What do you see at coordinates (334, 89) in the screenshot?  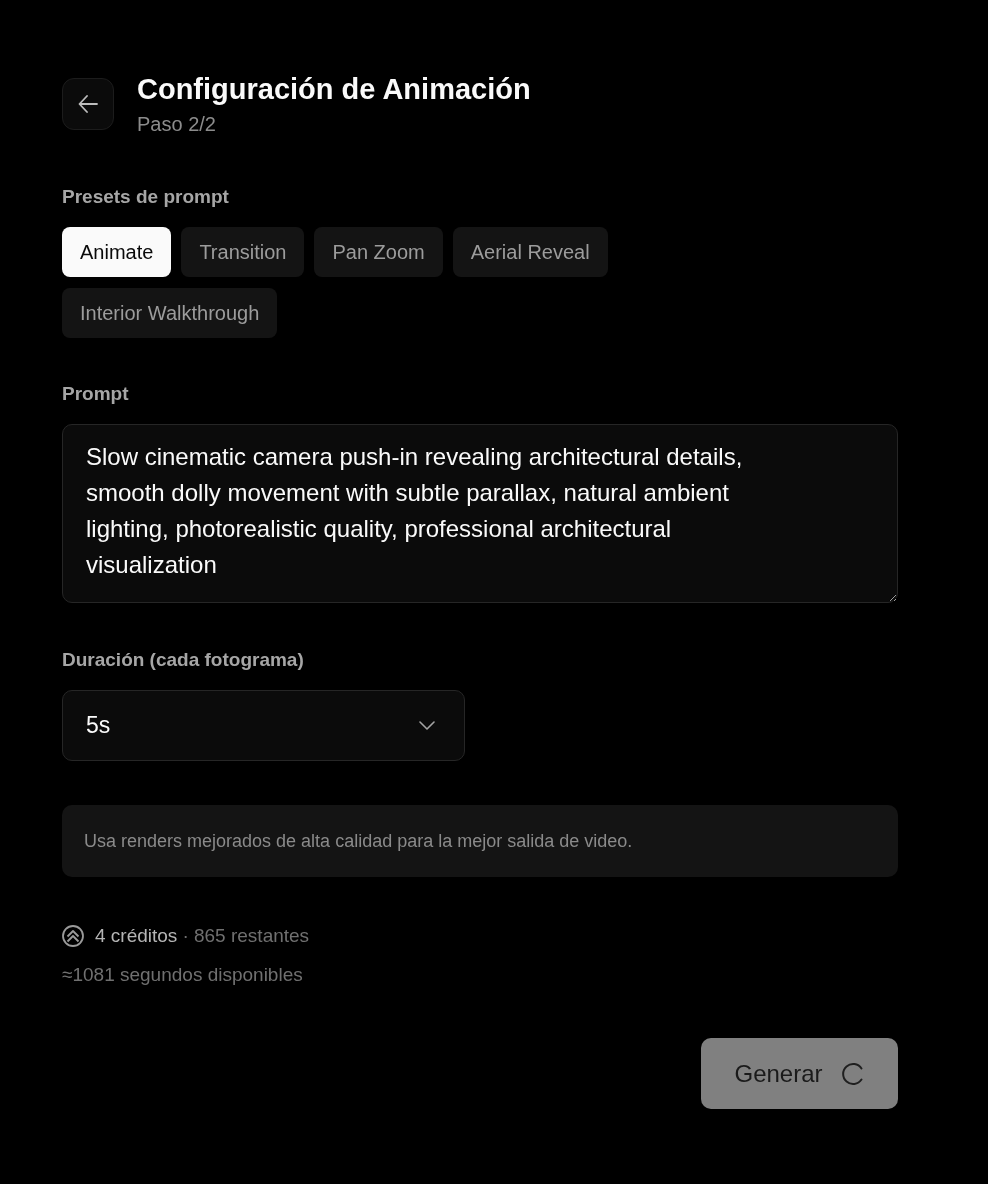 I see `page-title: Configuración de Animación` at bounding box center [334, 89].